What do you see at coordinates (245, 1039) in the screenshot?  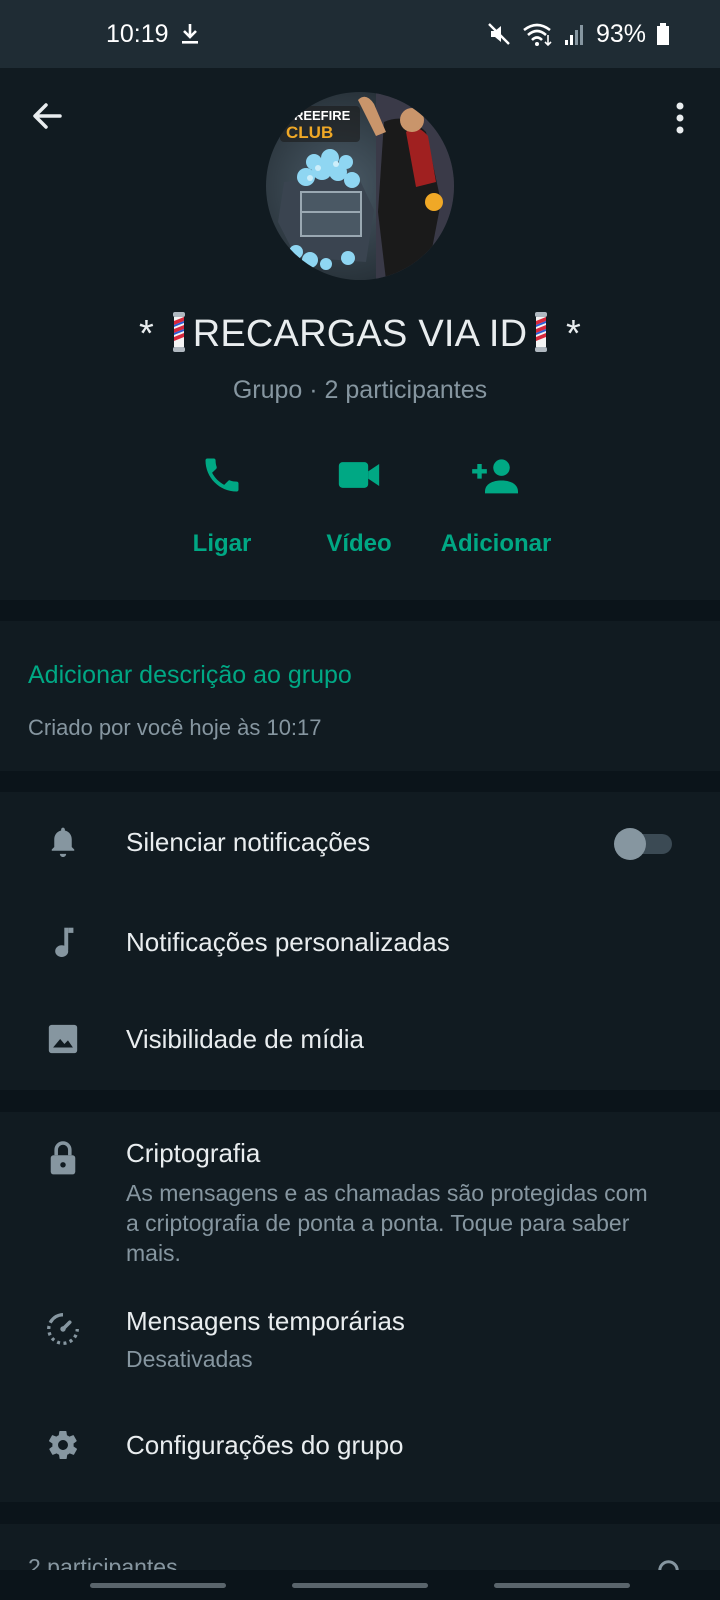 I see `media-visibility-label: Visibilidade de mídia` at bounding box center [245, 1039].